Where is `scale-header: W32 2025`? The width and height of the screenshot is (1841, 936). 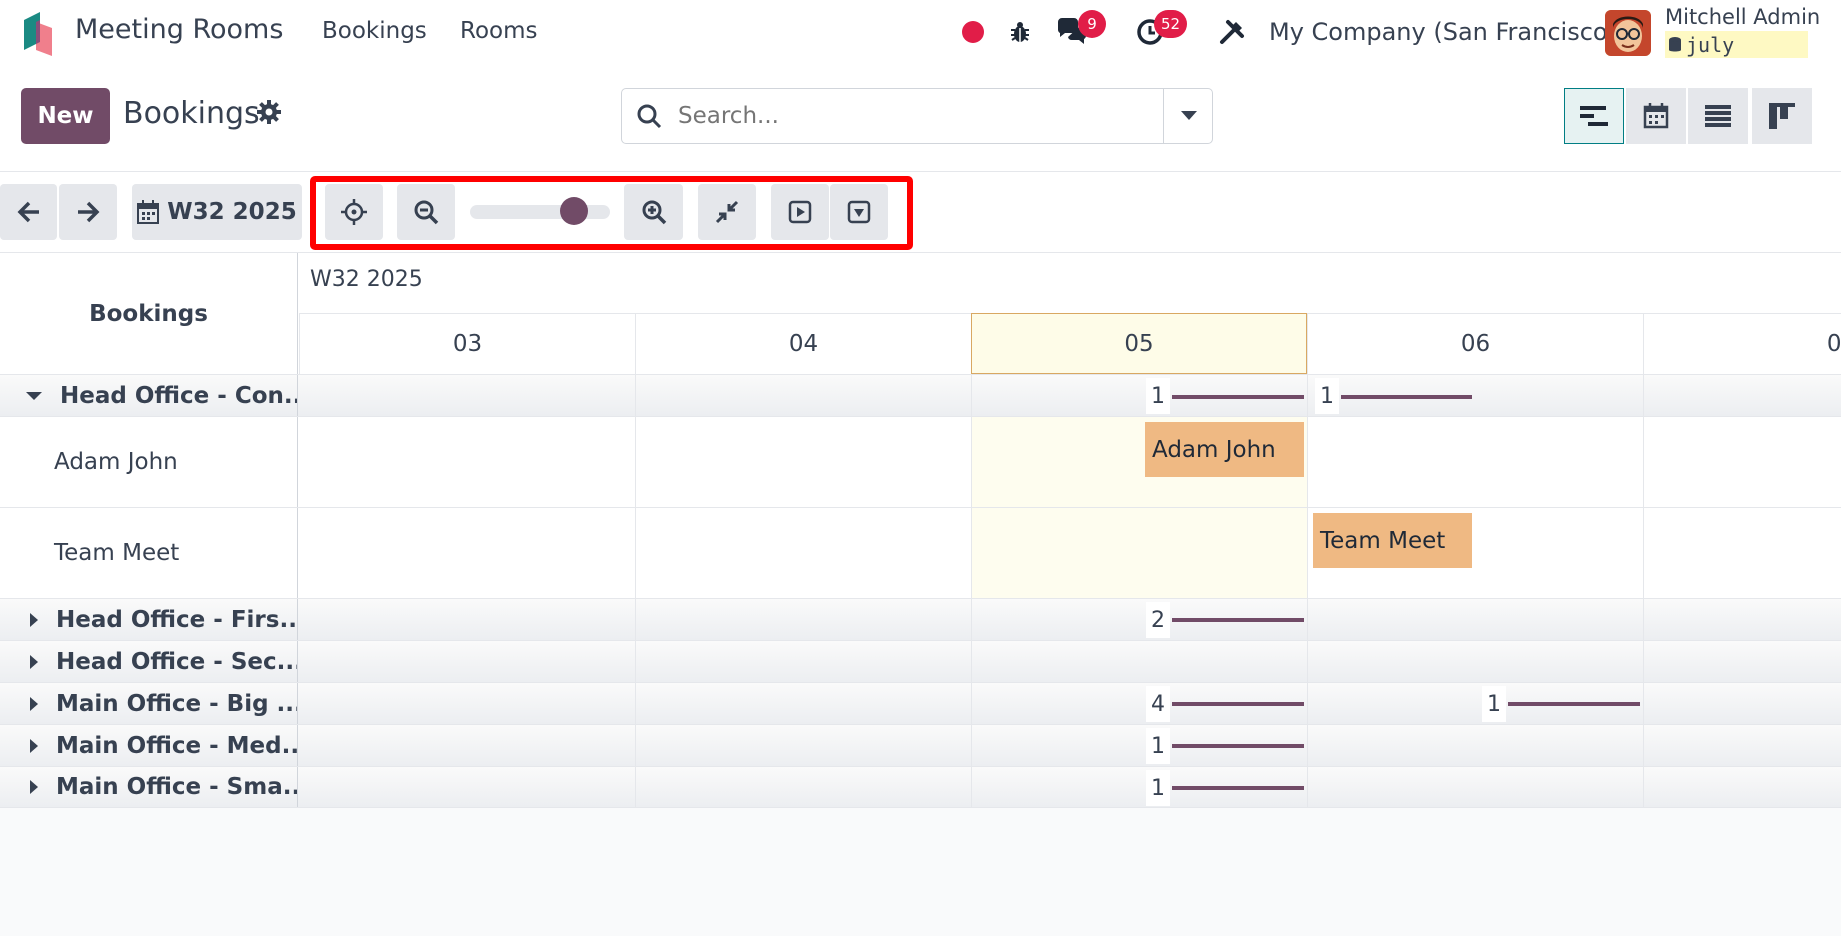
scale-header: W32 2025 is located at coordinates (366, 279).